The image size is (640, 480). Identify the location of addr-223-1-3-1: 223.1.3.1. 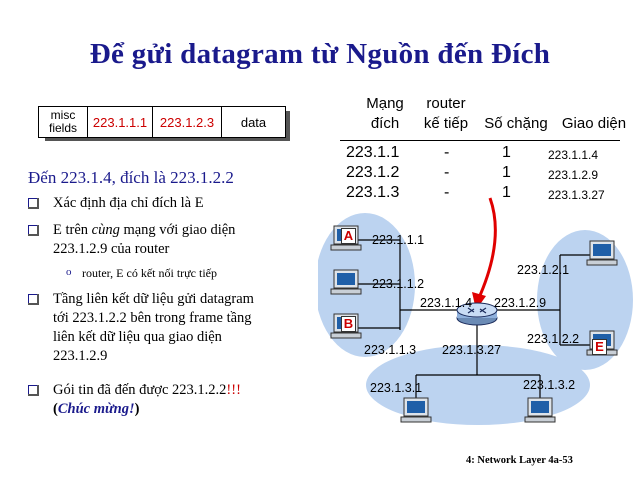
(396, 388).